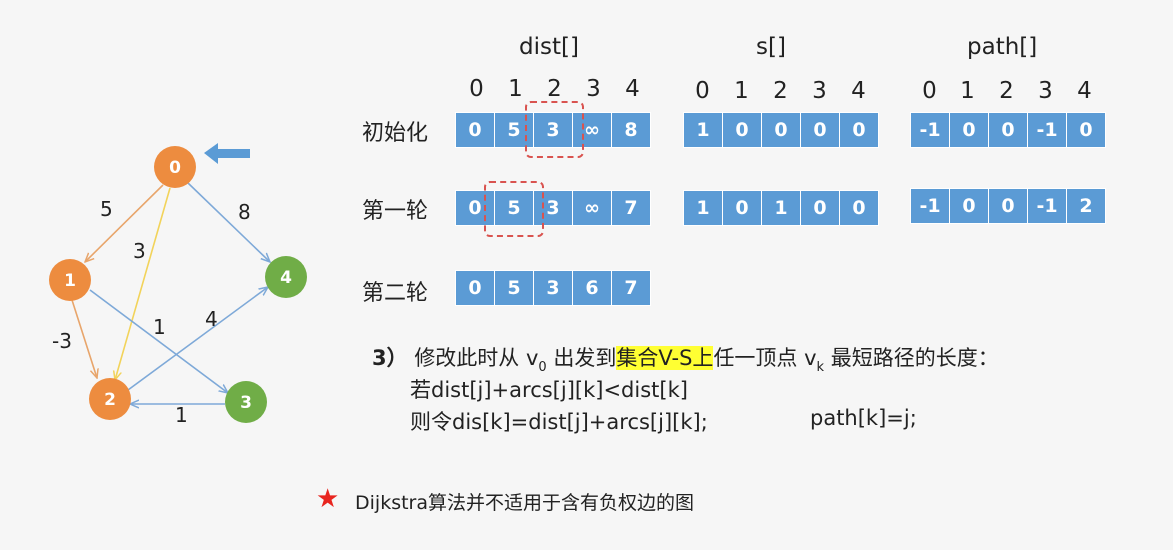 The height and width of the screenshot is (550, 1173). What do you see at coordinates (771, 47) in the screenshot?
I see `s-header: s[]` at bounding box center [771, 47].